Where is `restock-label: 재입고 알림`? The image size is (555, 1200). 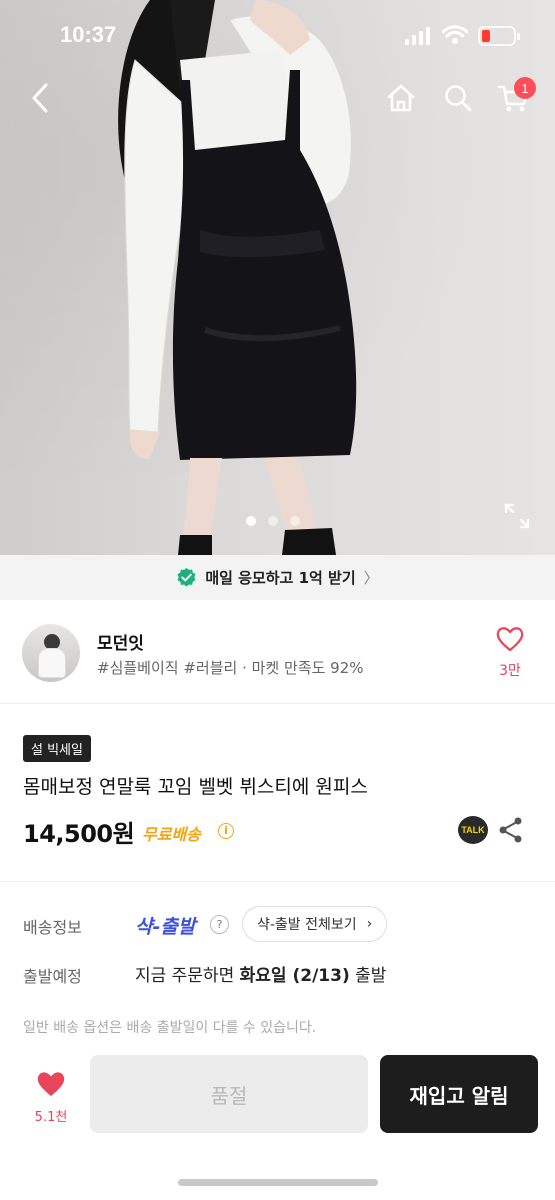 restock-label: 재입고 알림 is located at coordinates (459, 1095).